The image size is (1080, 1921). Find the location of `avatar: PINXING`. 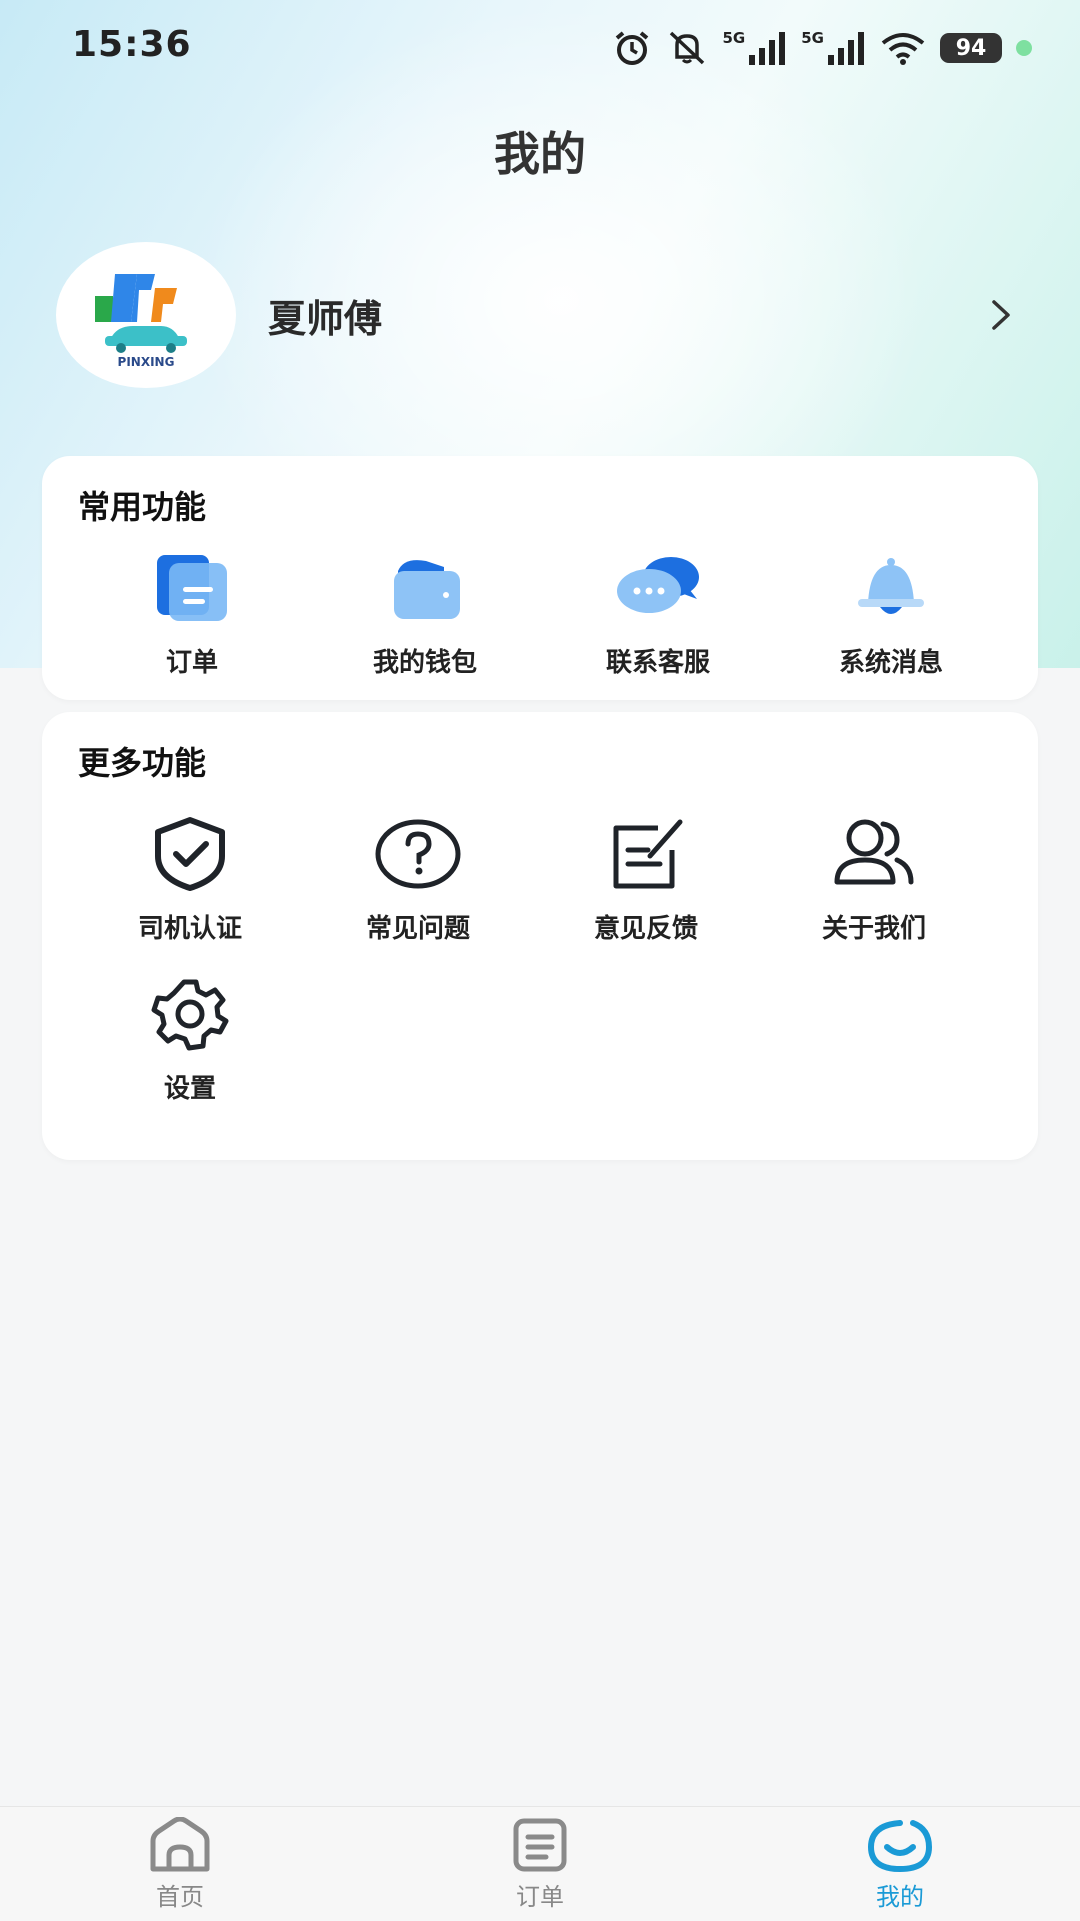

avatar: PINXING is located at coordinates (146, 315).